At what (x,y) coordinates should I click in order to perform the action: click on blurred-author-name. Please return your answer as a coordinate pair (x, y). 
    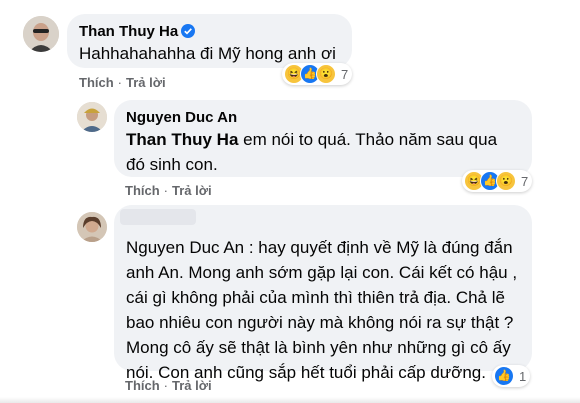
    Looking at the image, I should click on (158, 217).